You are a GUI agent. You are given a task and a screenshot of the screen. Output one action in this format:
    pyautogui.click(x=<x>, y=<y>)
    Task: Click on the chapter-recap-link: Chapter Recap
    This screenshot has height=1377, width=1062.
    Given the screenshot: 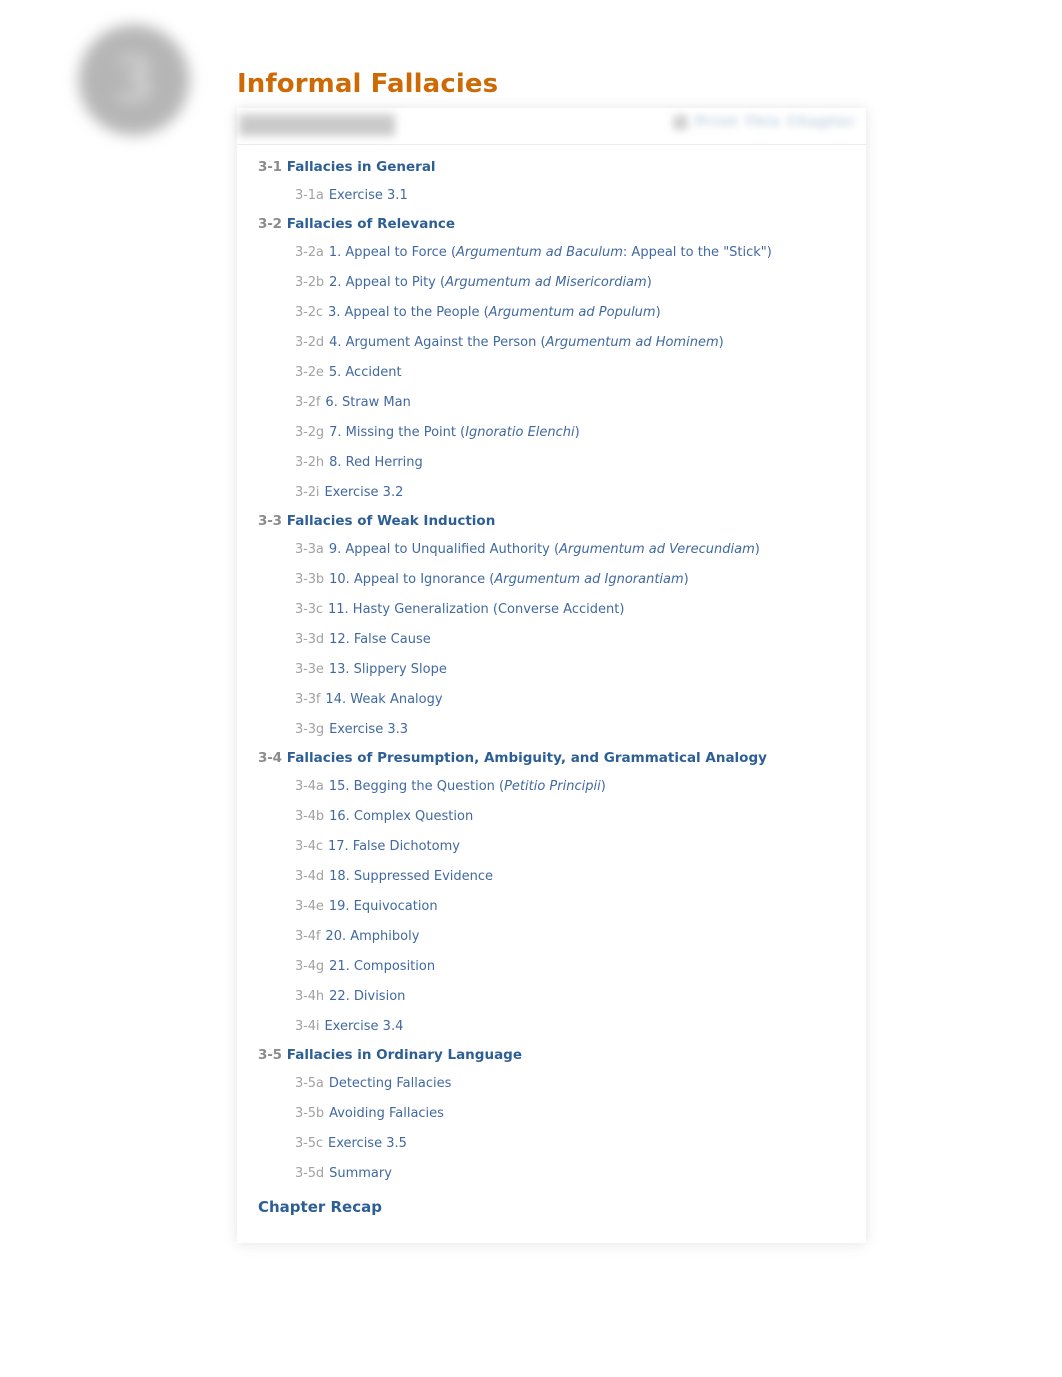 What is the action you would take?
    pyautogui.click(x=320, y=1207)
    